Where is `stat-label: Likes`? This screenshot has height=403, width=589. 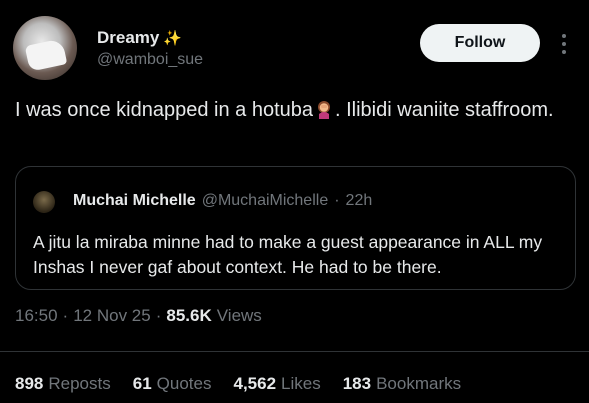 stat-label: Likes is located at coordinates (301, 383).